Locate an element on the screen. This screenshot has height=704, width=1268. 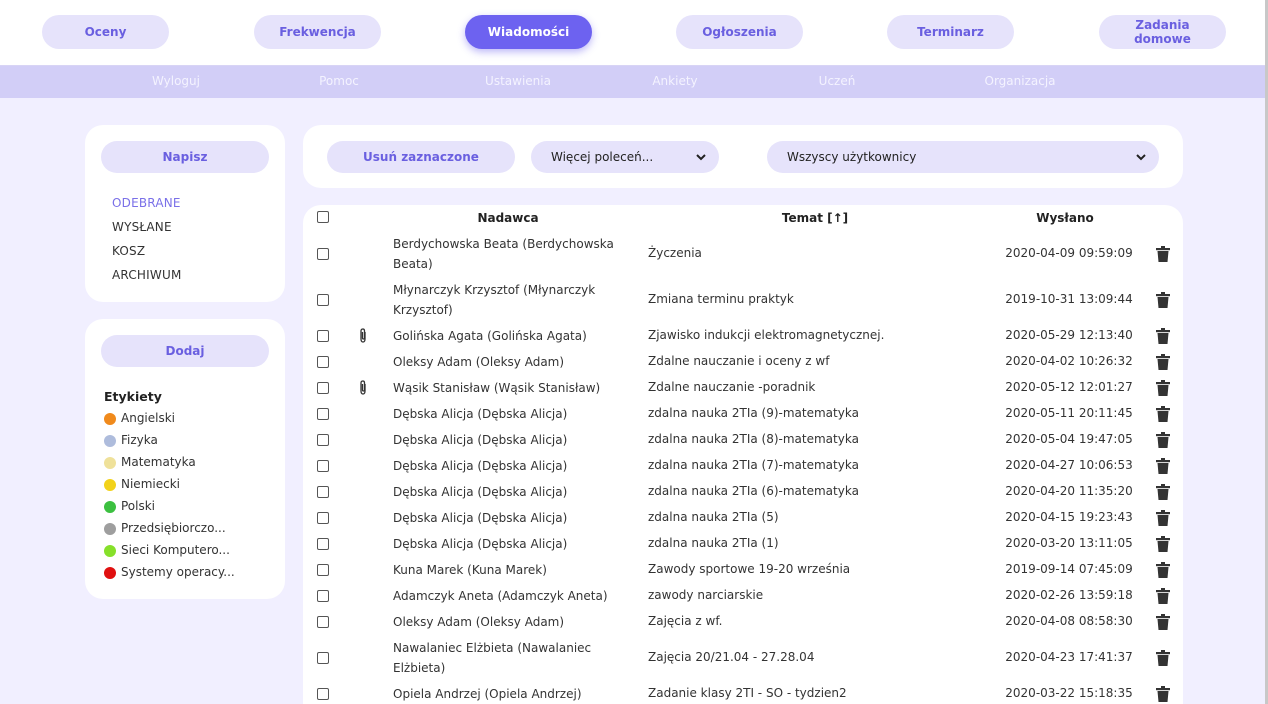
label-item: Fizyka is located at coordinates (131, 440).